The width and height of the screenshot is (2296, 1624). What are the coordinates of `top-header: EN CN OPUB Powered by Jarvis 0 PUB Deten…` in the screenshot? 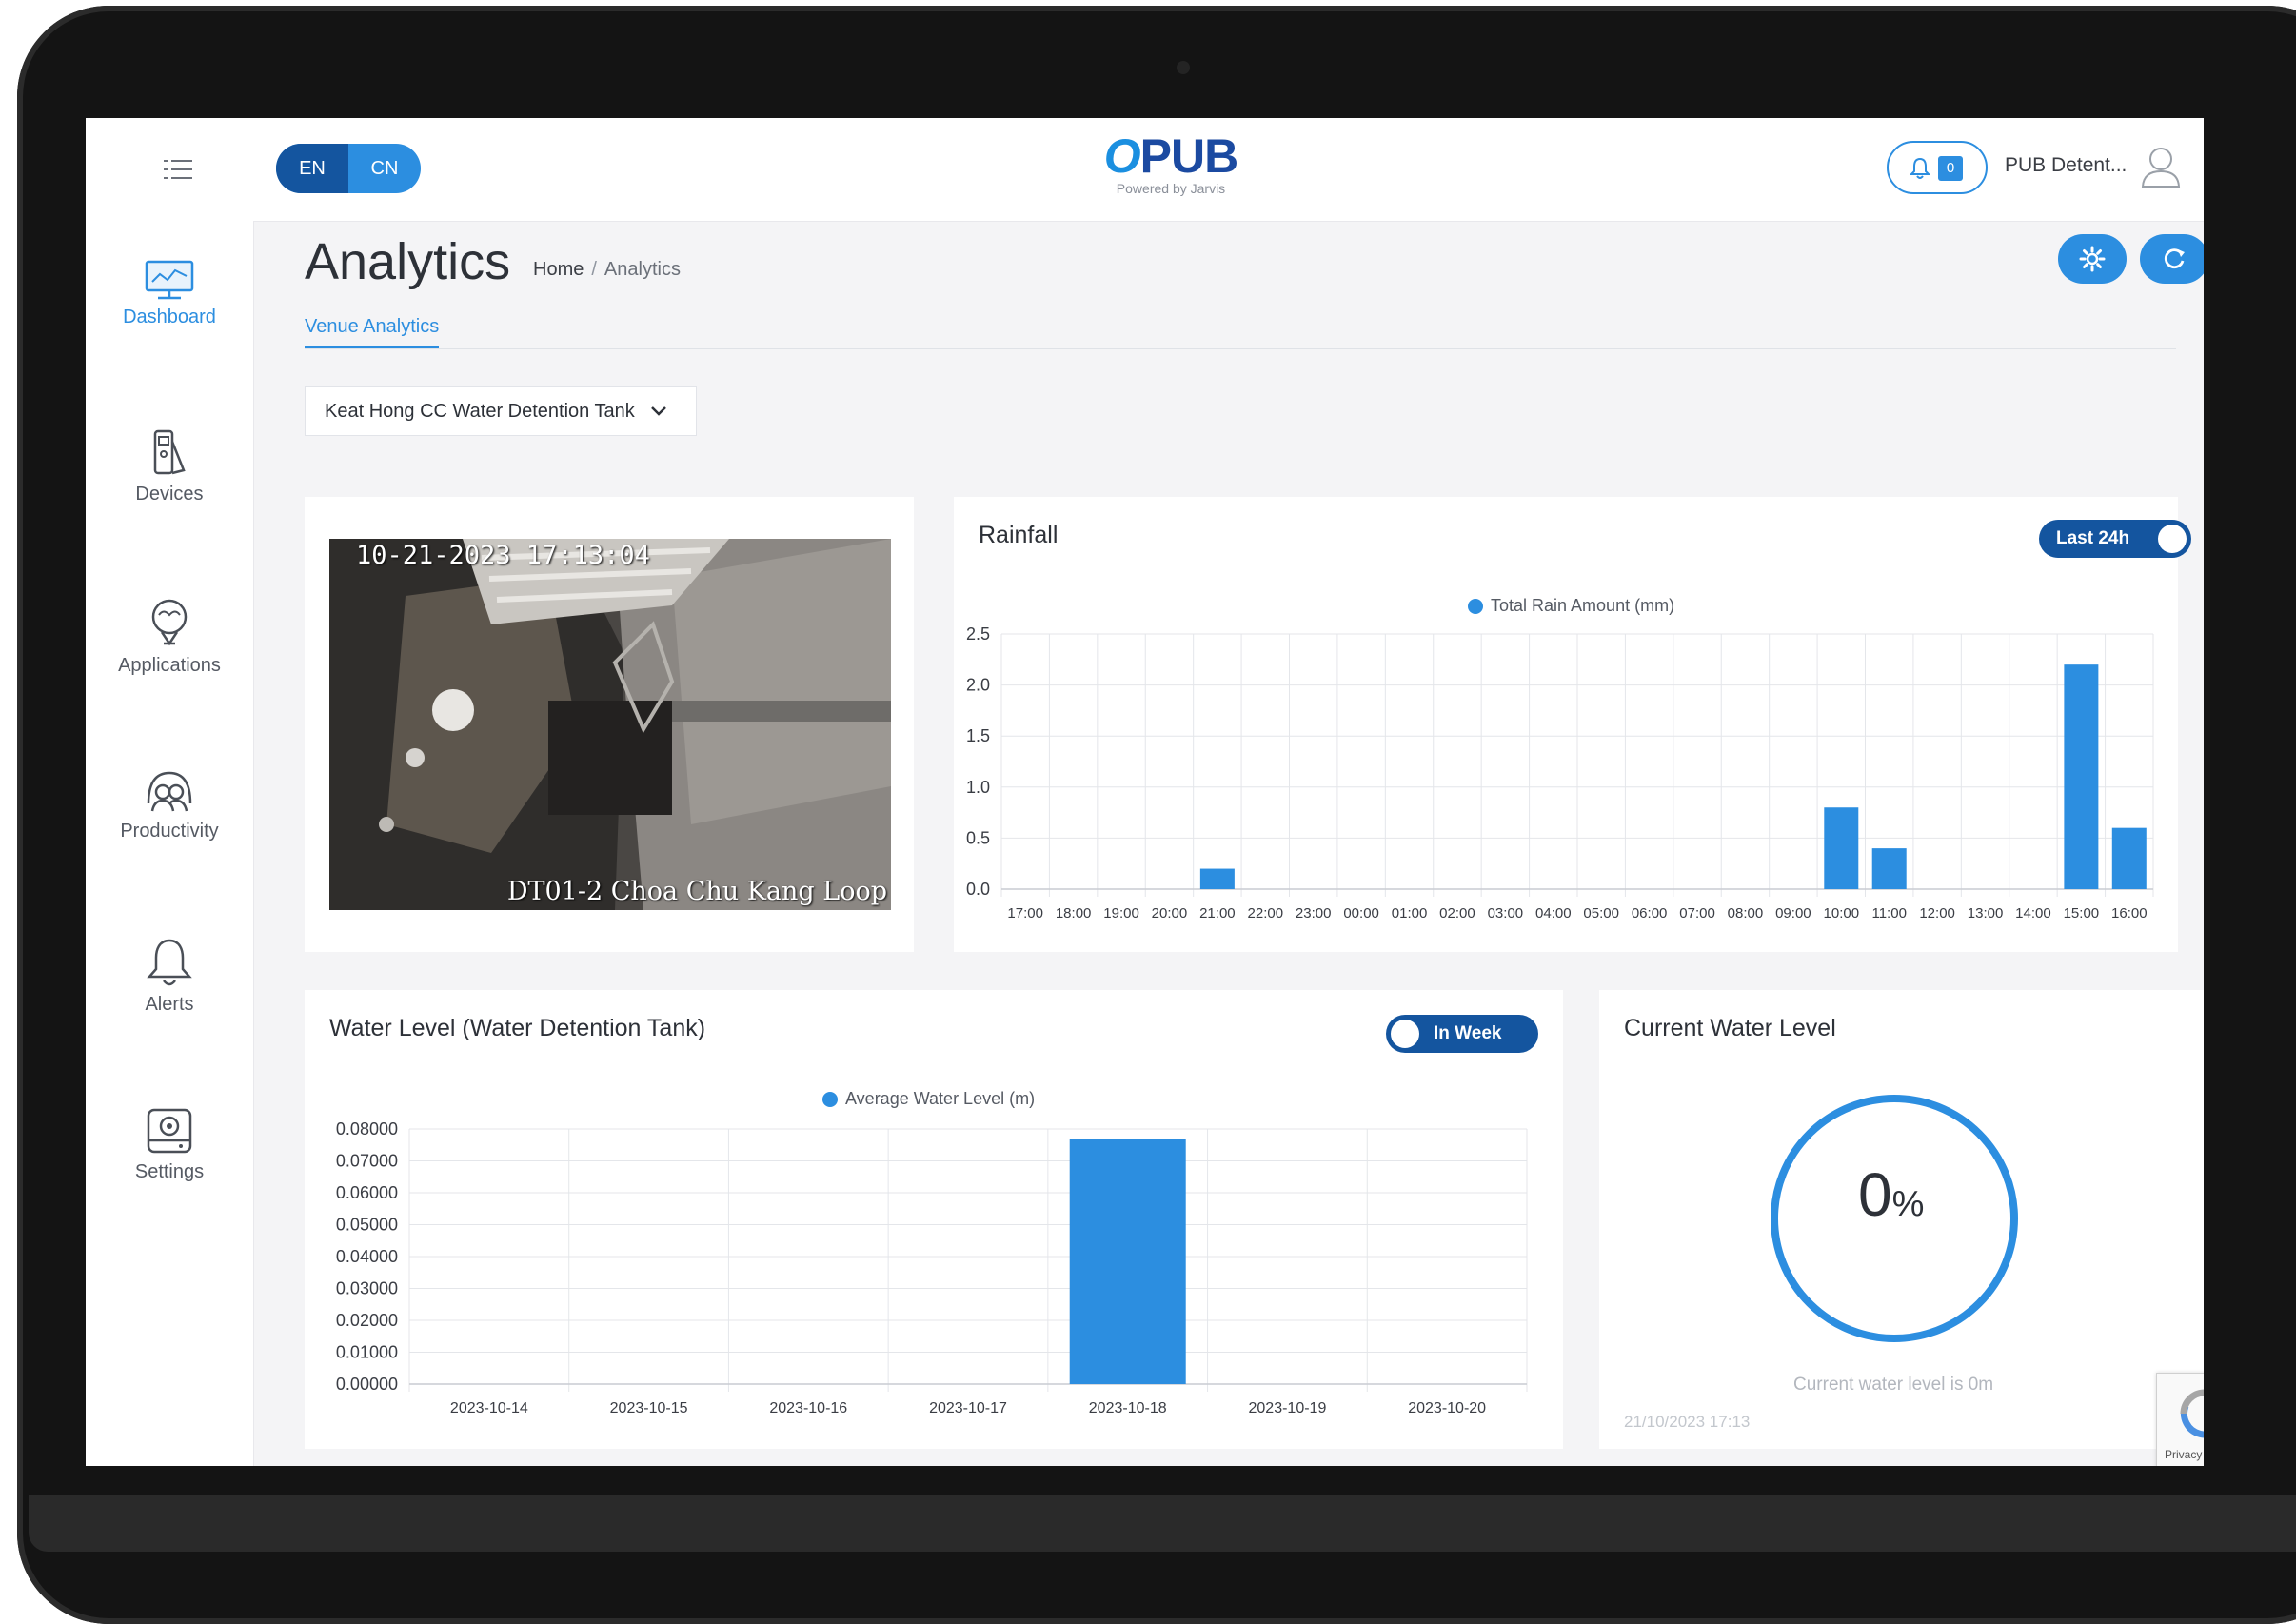 It's located at (1145, 170).